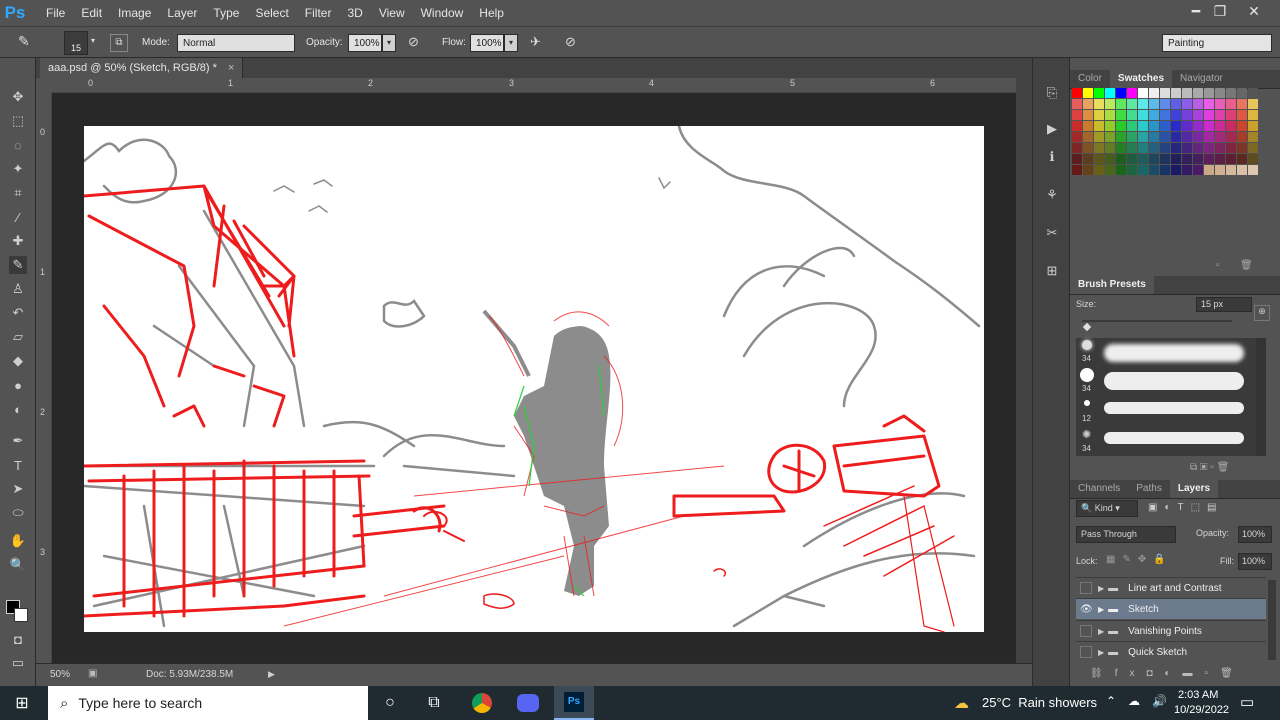  Describe the element at coordinates (1052, 157) in the screenshot. I see `info-panel-icon: ℹ` at that location.